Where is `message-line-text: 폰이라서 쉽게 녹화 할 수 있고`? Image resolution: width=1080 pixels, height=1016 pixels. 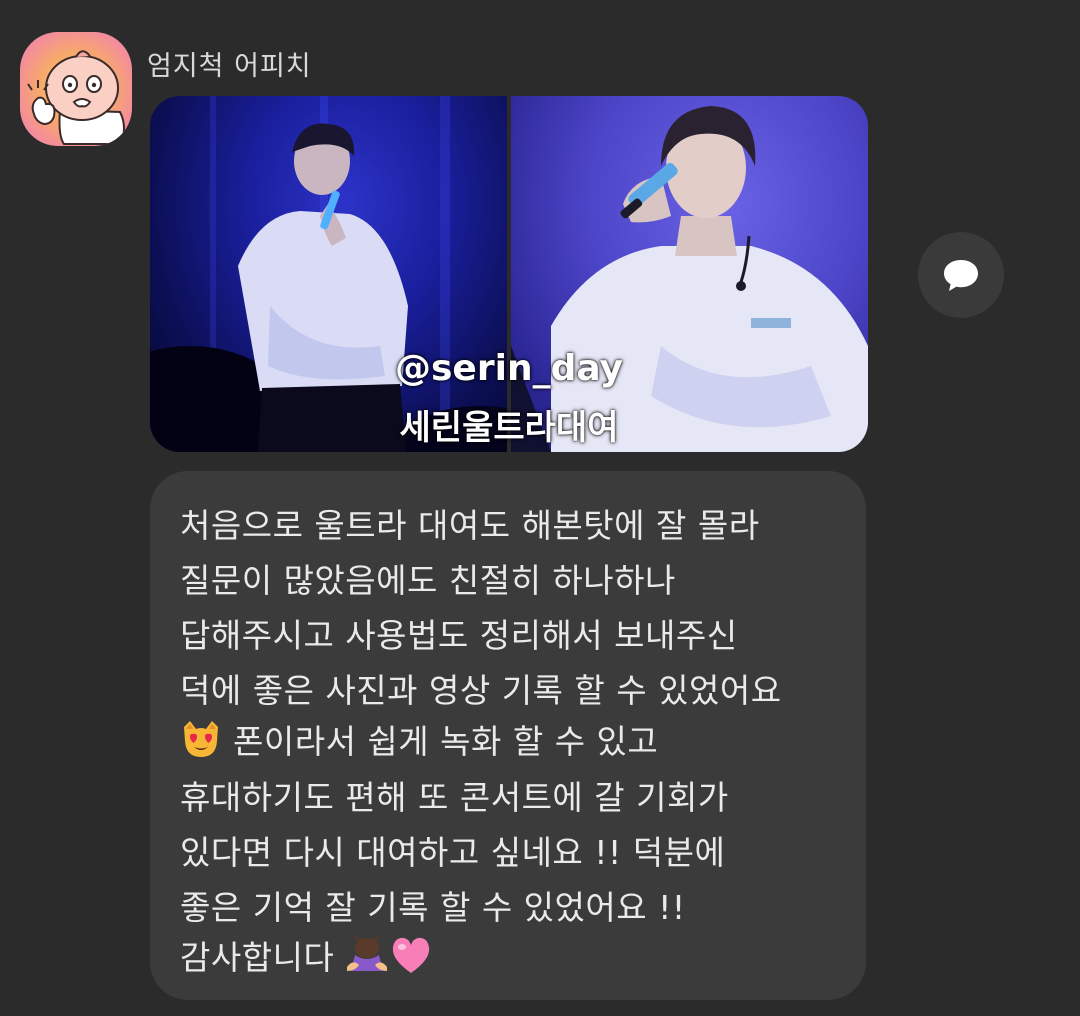
message-line-text: 폰이라서 쉽게 녹화 할 수 있고 is located at coordinates (440, 741).